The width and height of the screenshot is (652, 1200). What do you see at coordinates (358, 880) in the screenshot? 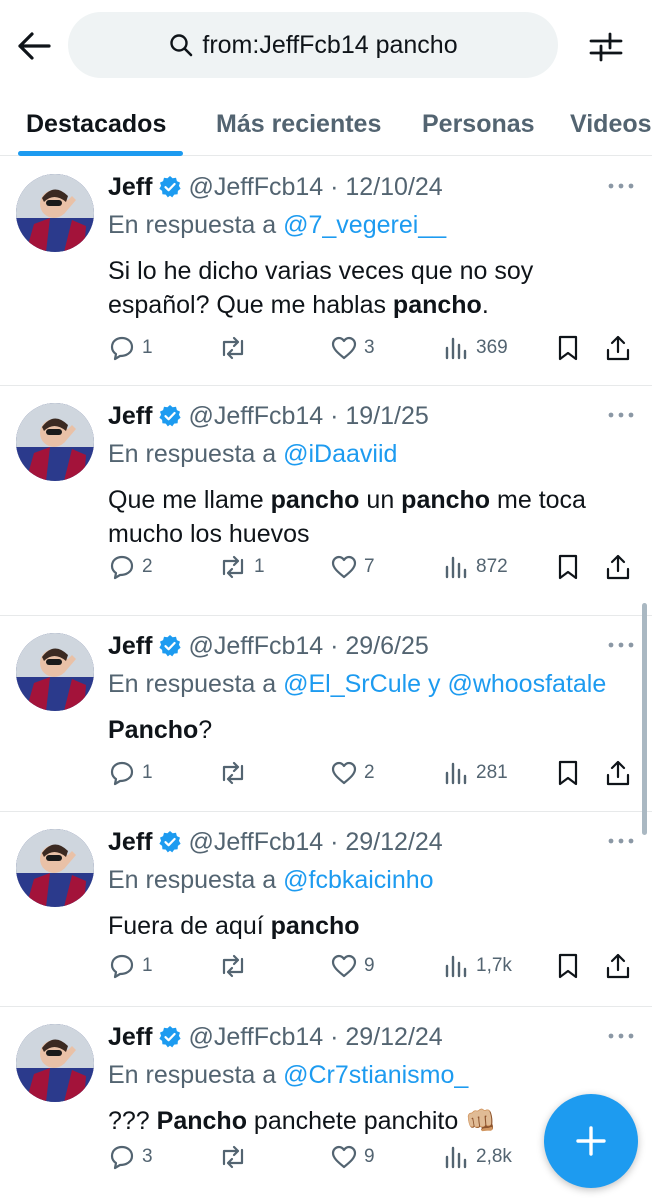
I see `reply-mention-link: @fcbkaicinho` at bounding box center [358, 880].